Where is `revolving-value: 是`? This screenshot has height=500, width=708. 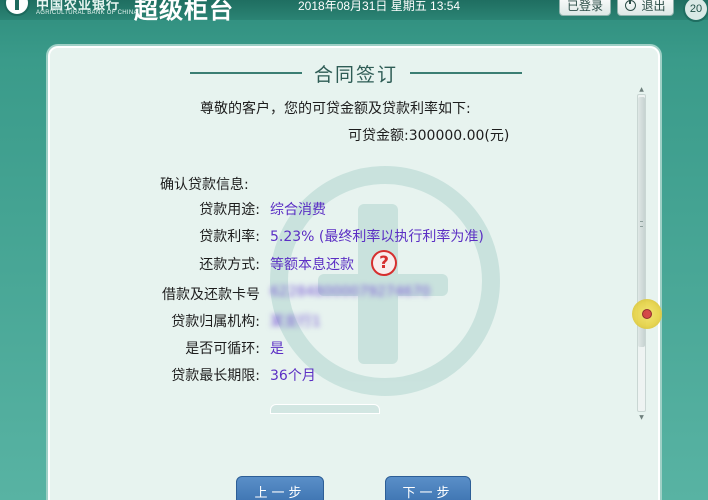 revolving-value: 是 is located at coordinates (277, 349).